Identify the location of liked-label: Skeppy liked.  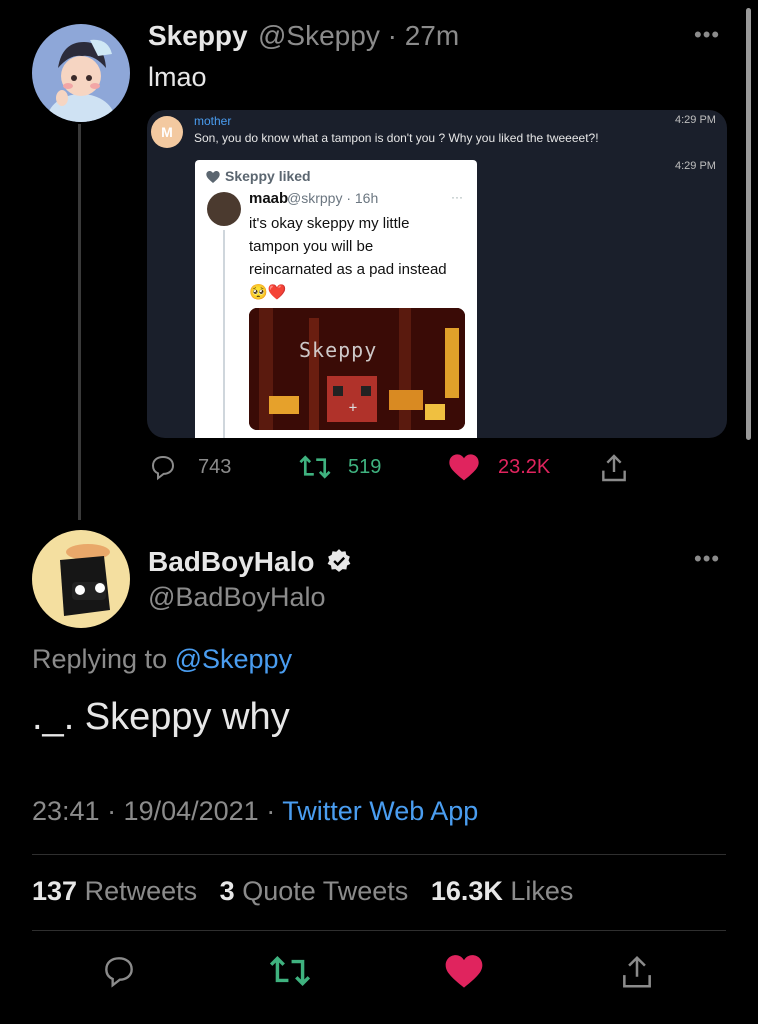
(268, 176).